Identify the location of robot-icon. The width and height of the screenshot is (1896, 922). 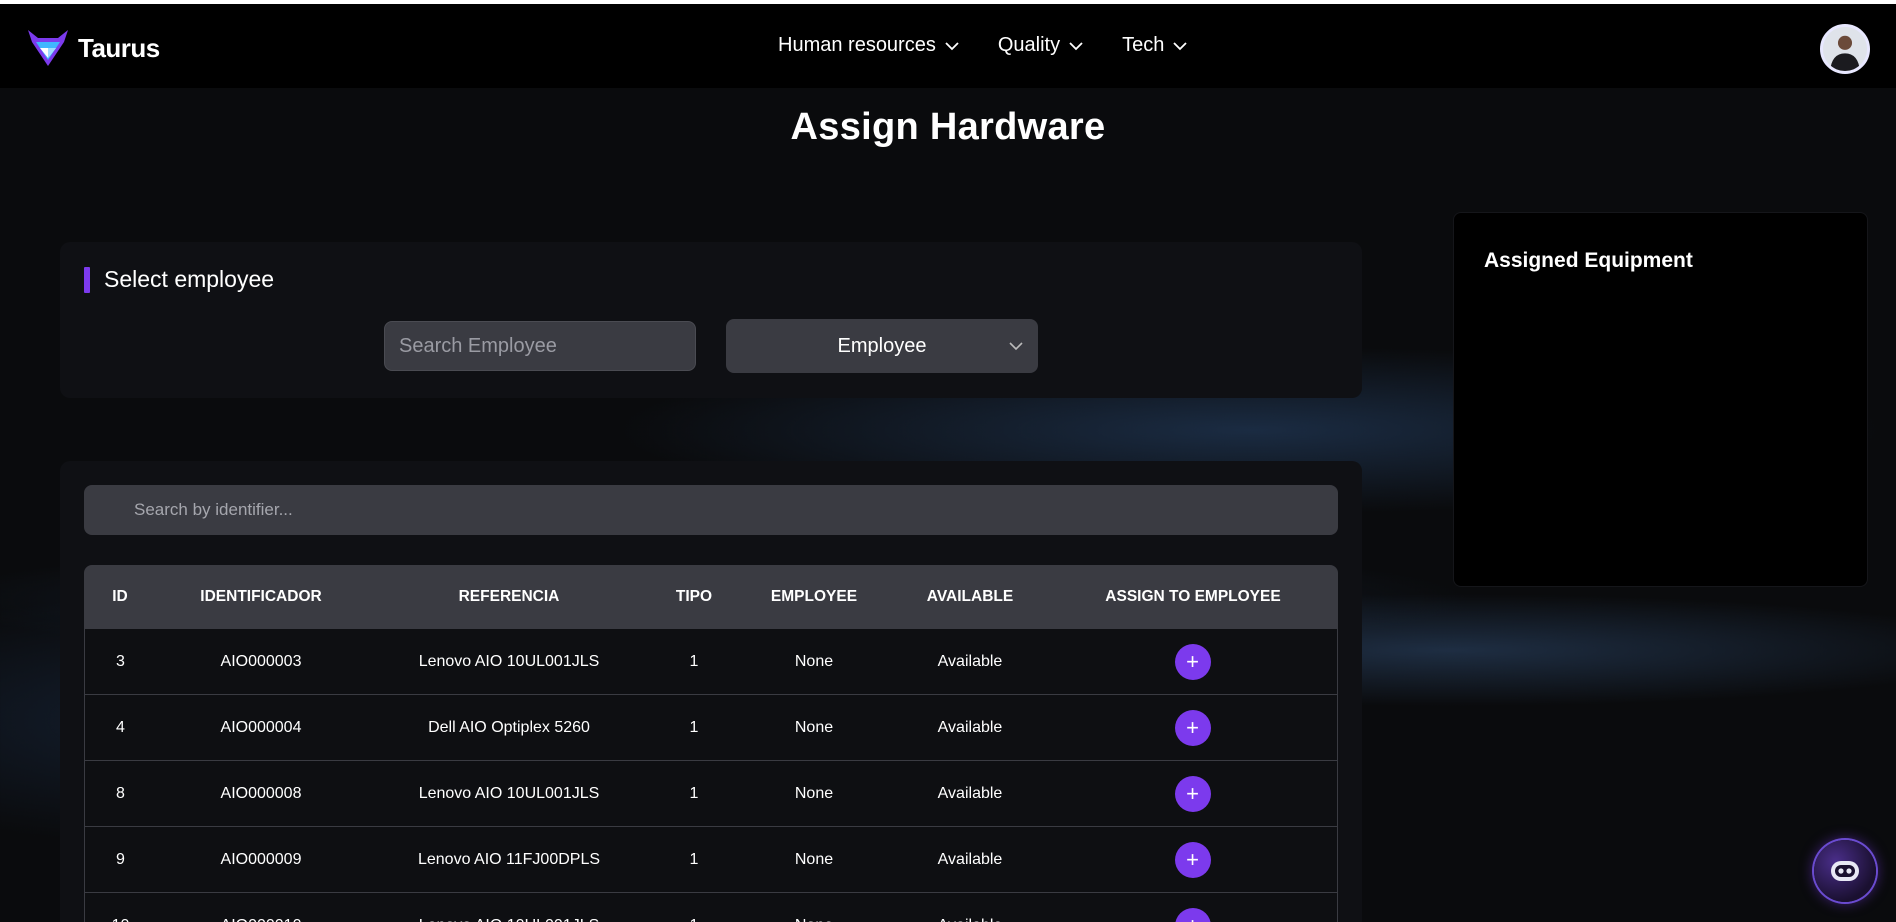
(1845, 871).